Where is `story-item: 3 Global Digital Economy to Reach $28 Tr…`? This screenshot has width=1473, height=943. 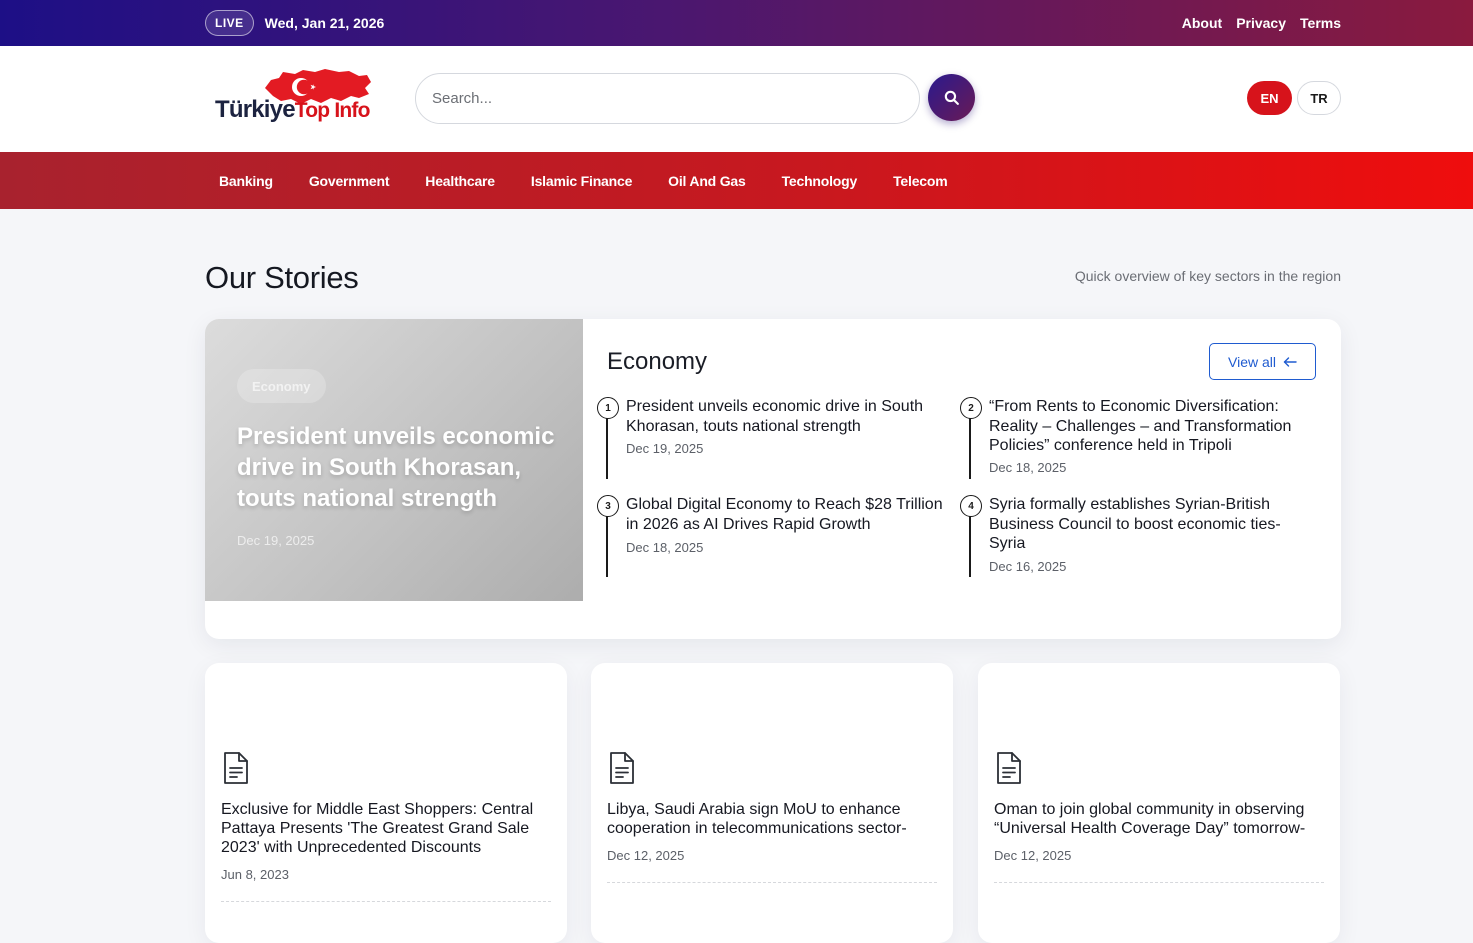 story-item: 3 Global Digital Economy to Reach $28 Tr… is located at coordinates (770, 536).